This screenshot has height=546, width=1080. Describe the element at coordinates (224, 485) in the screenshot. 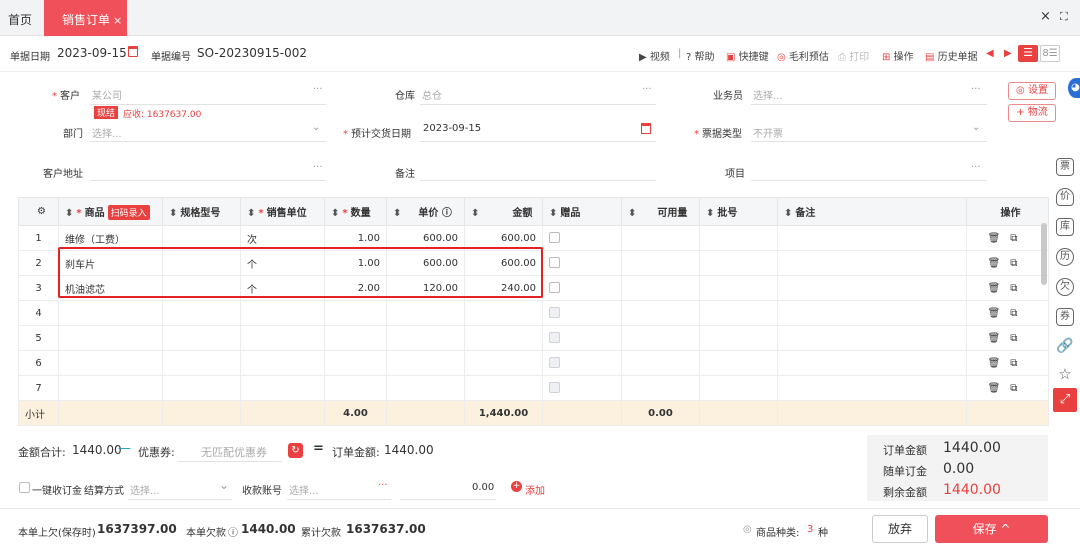

I see `settle-dropdown-icon: ⌄` at that location.